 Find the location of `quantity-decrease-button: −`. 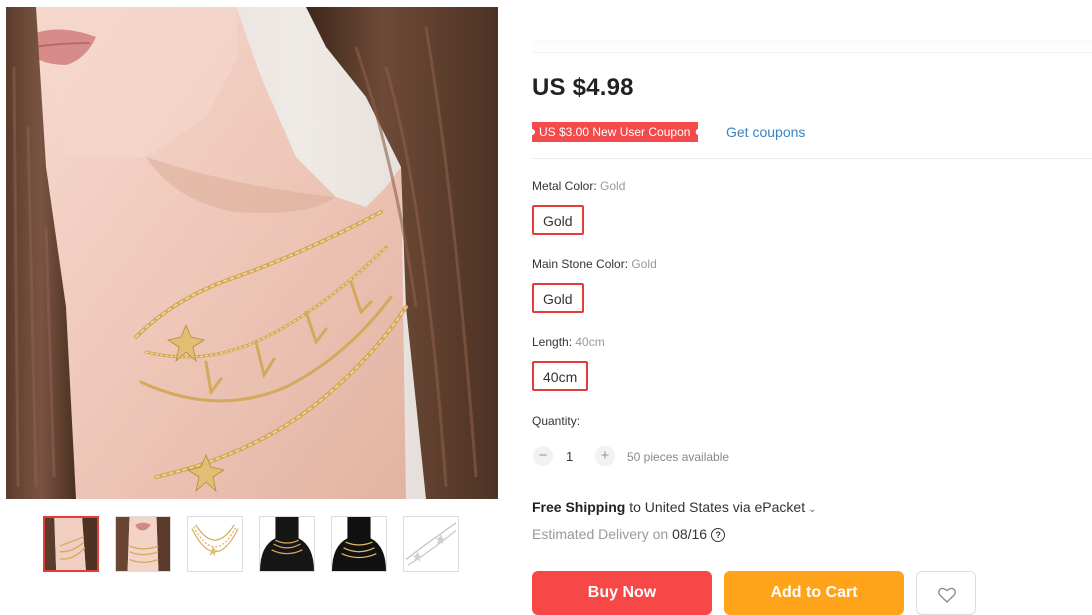

quantity-decrease-button: − is located at coordinates (543, 456).